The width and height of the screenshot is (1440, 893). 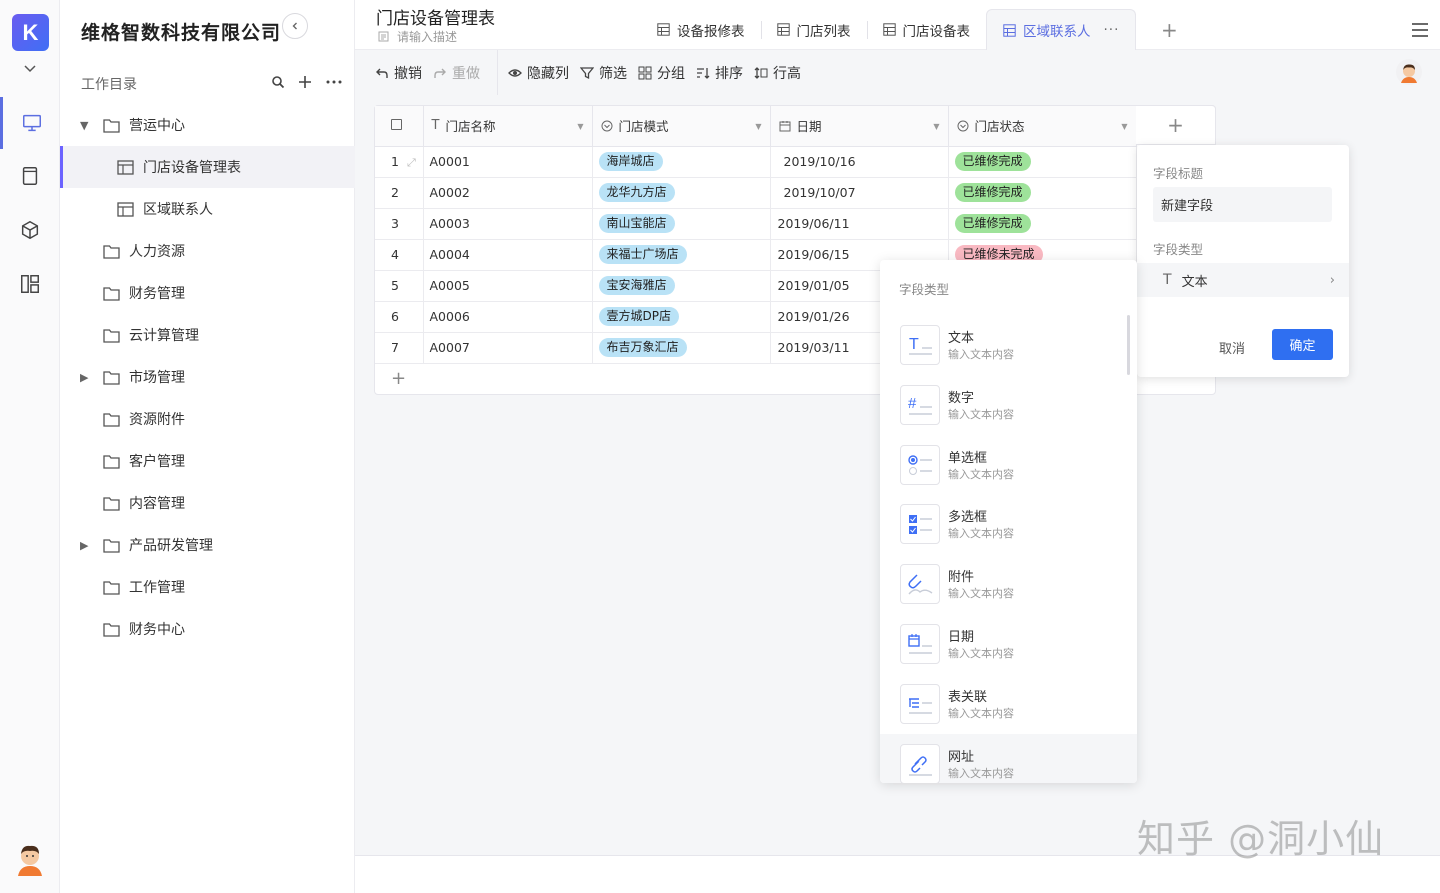 What do you see at coordinates (701, 29) in the screenshot?
I see `view-tab: 设备报修表` at bounding box center [701, 29].